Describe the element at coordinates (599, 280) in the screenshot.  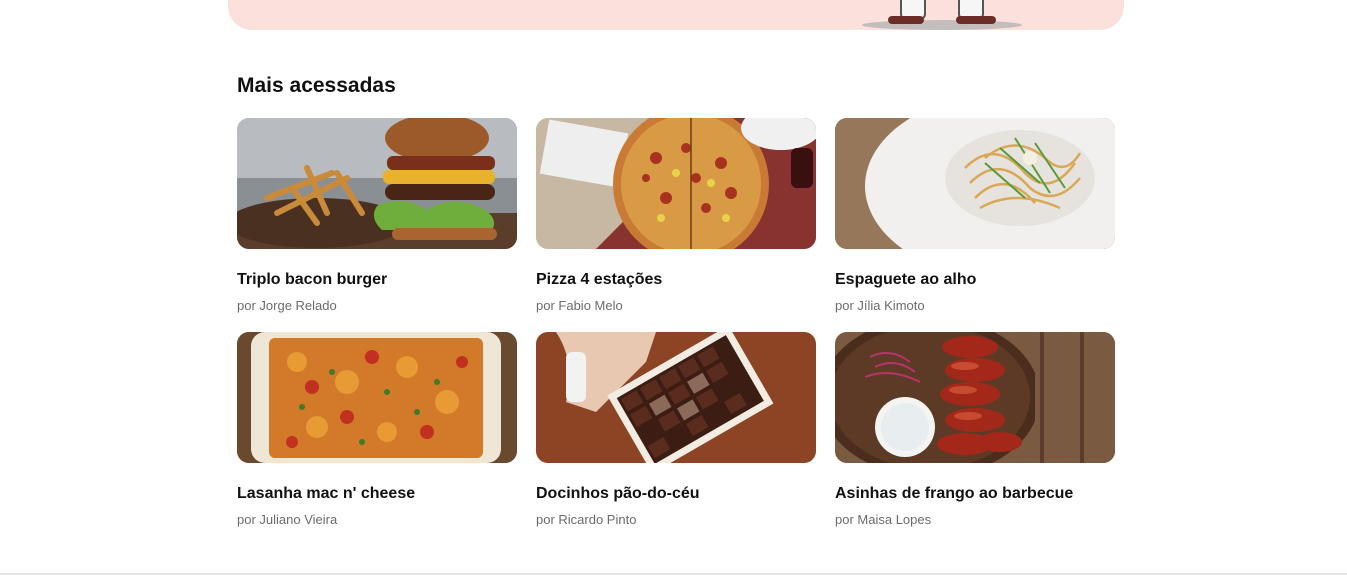
I see `recipe-title: Pizza 4 estações` at that location.